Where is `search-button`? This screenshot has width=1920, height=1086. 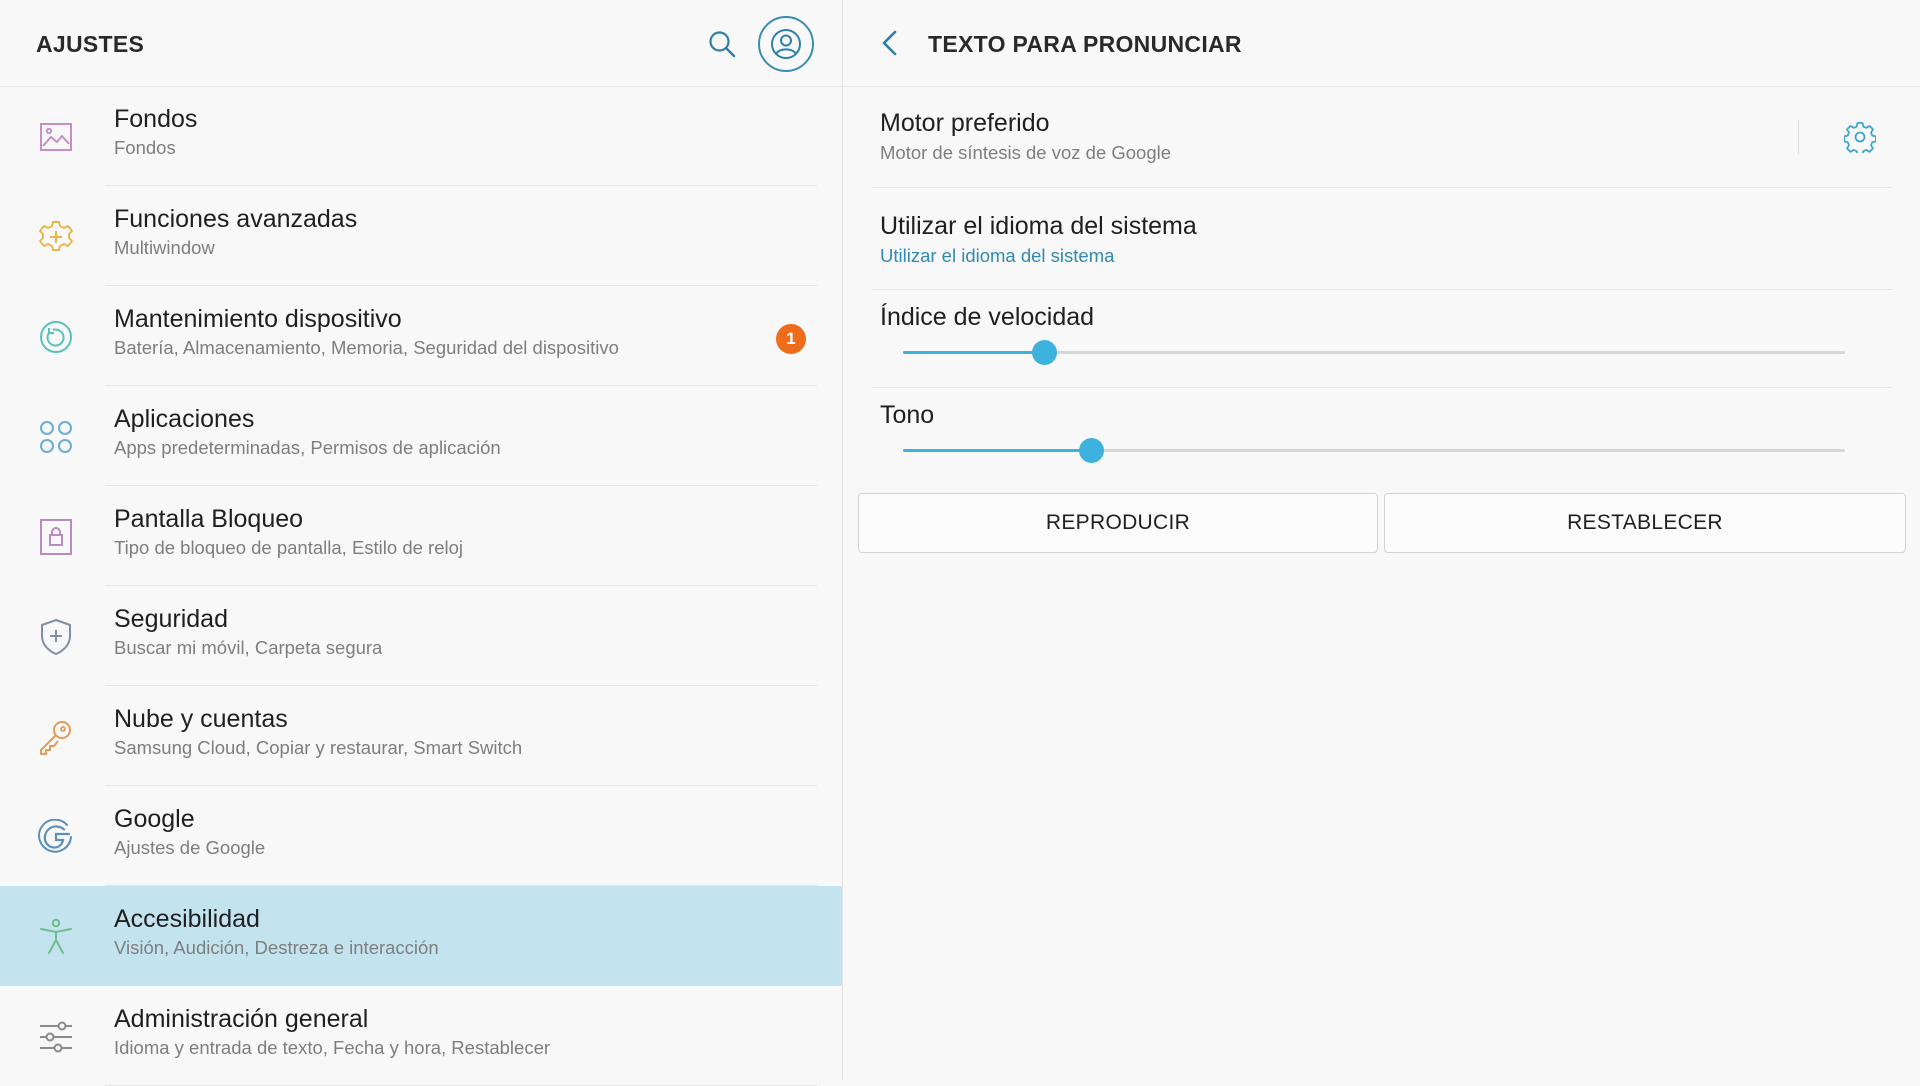
search-button is located at coordinates (722, 44).